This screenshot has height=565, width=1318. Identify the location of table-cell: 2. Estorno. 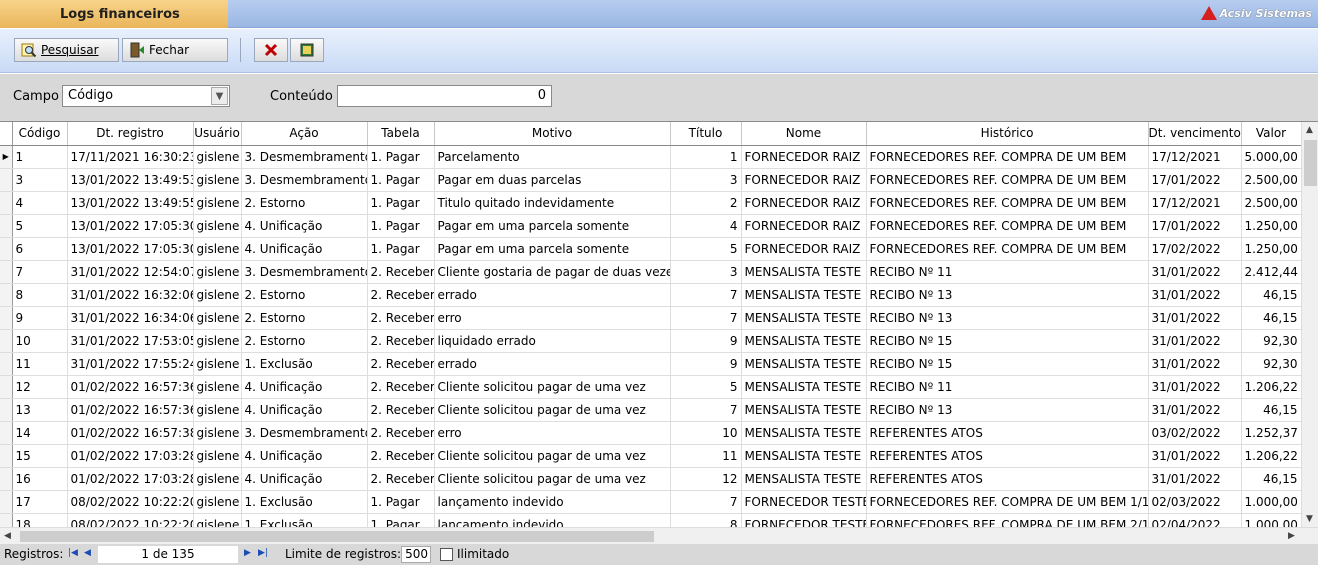
(304, 203).